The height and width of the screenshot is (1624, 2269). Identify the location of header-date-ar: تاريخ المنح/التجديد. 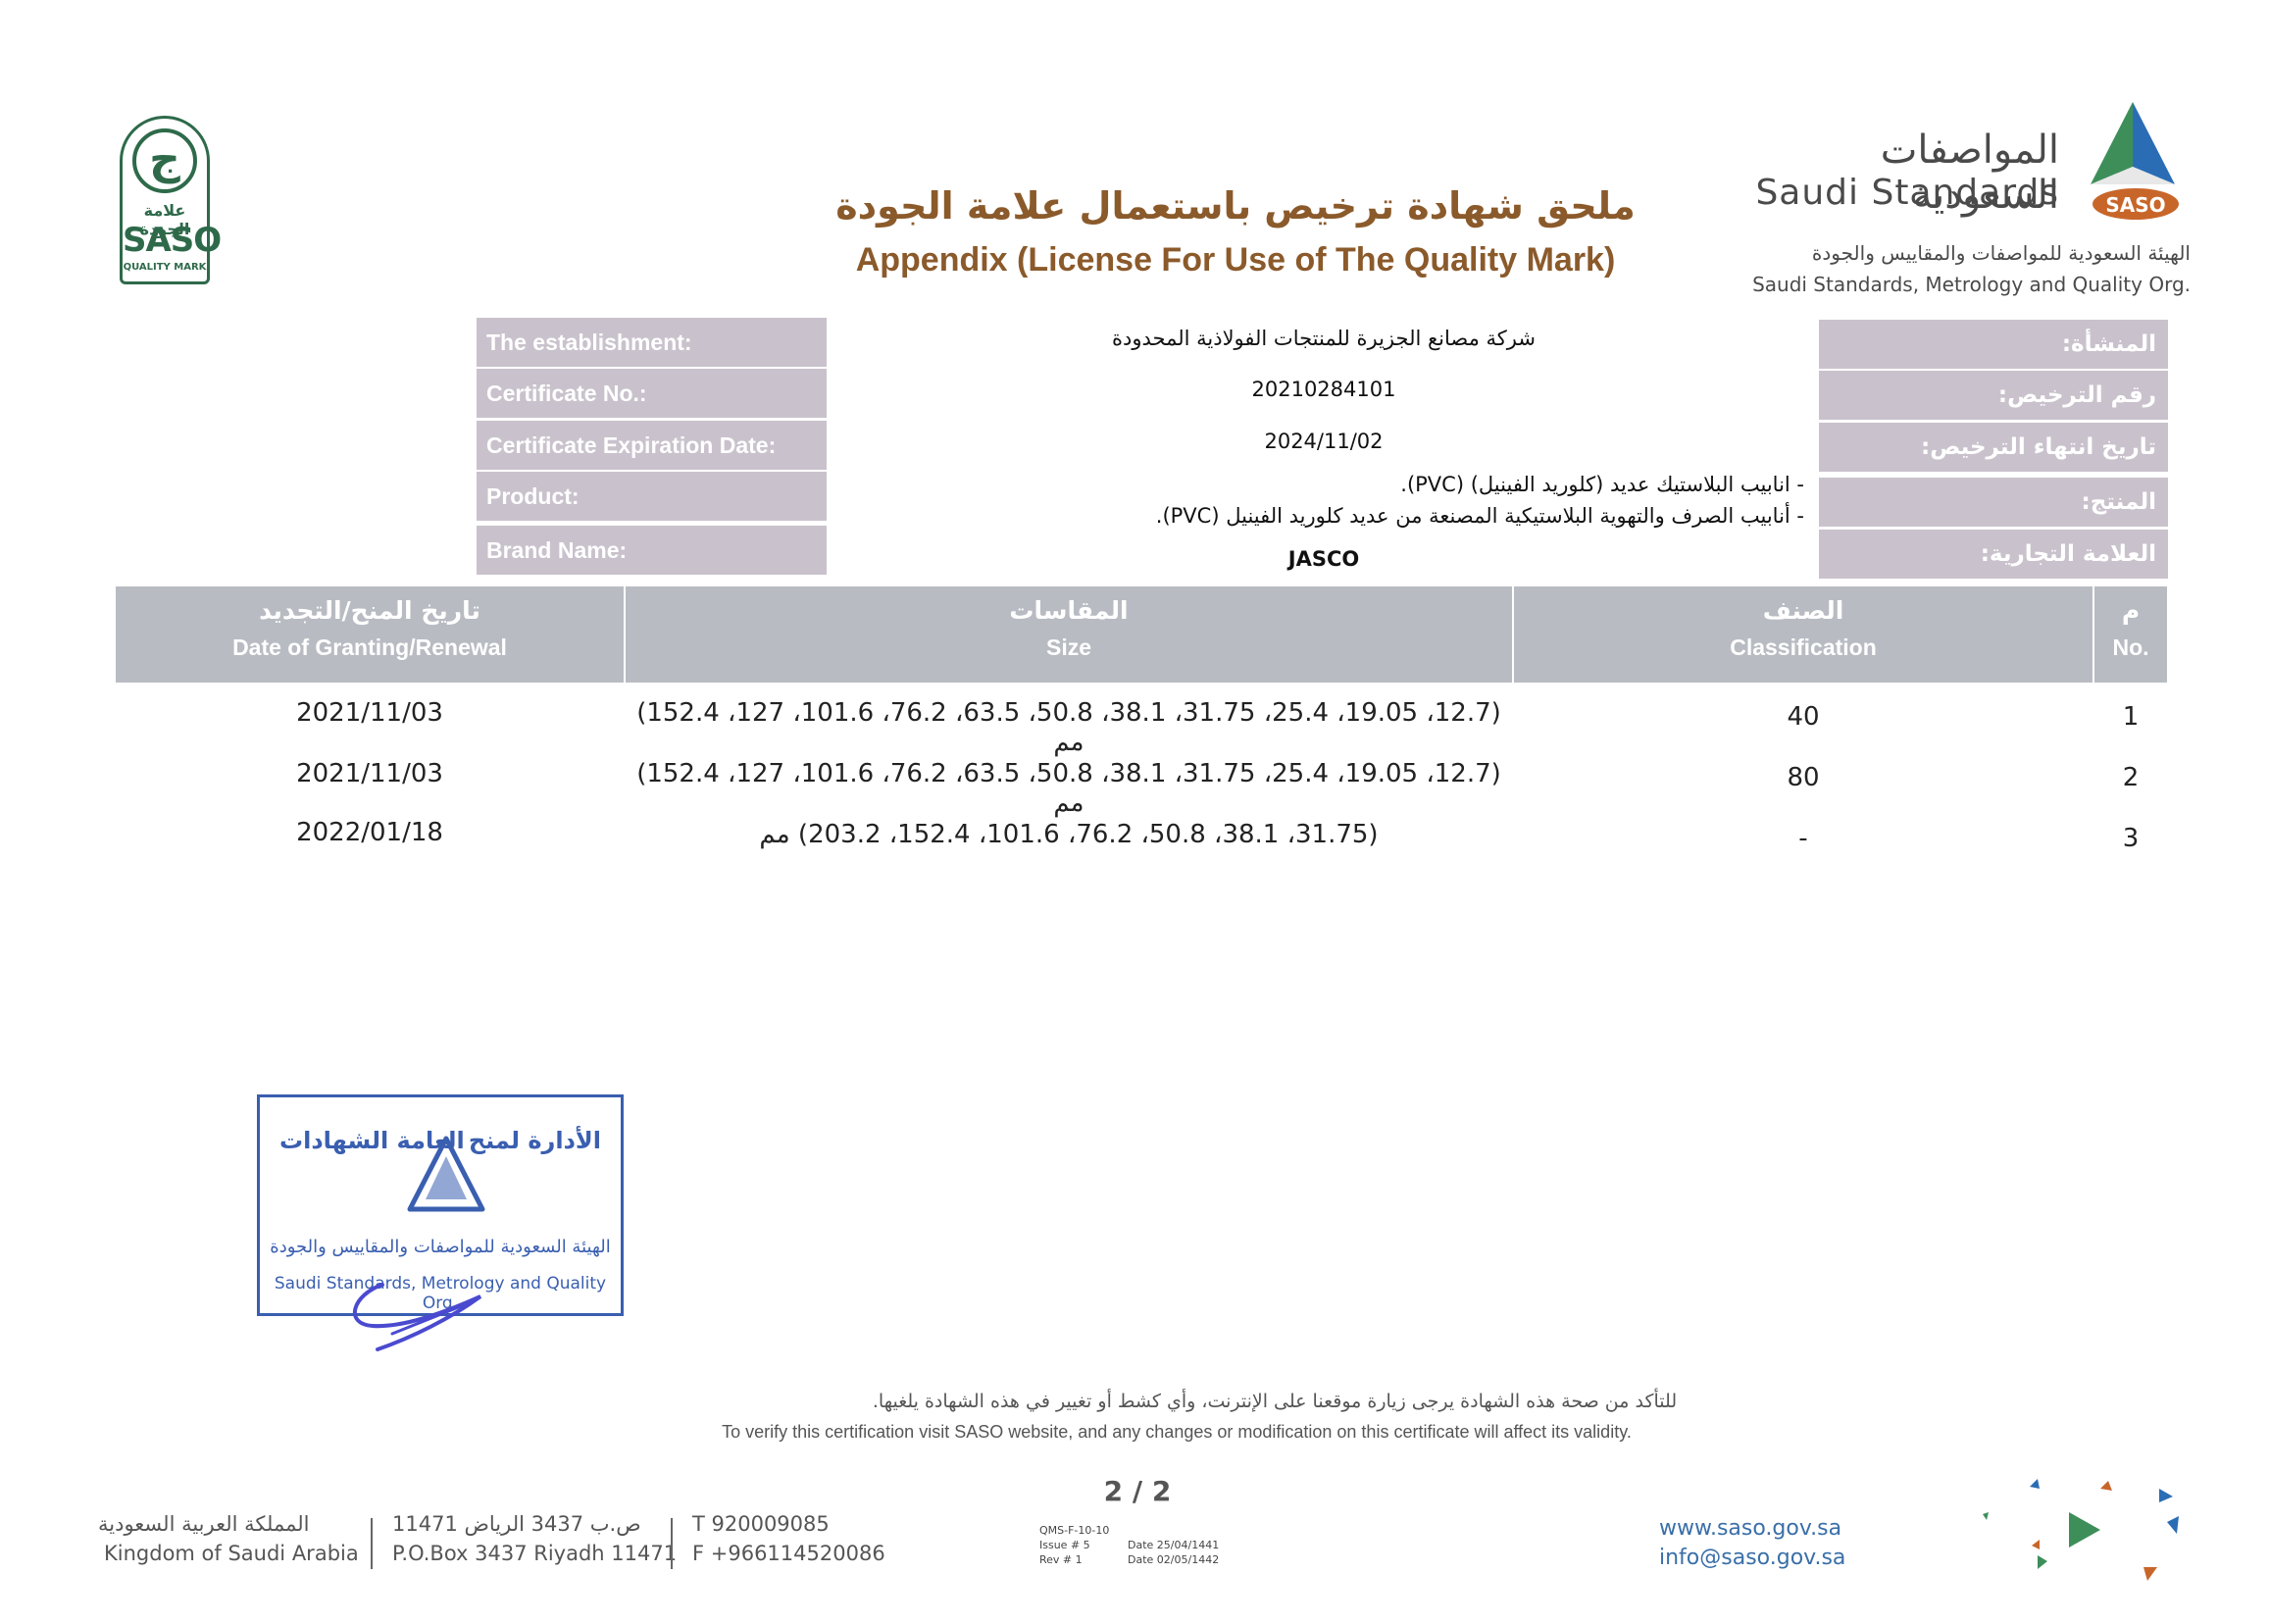
(369, 610).